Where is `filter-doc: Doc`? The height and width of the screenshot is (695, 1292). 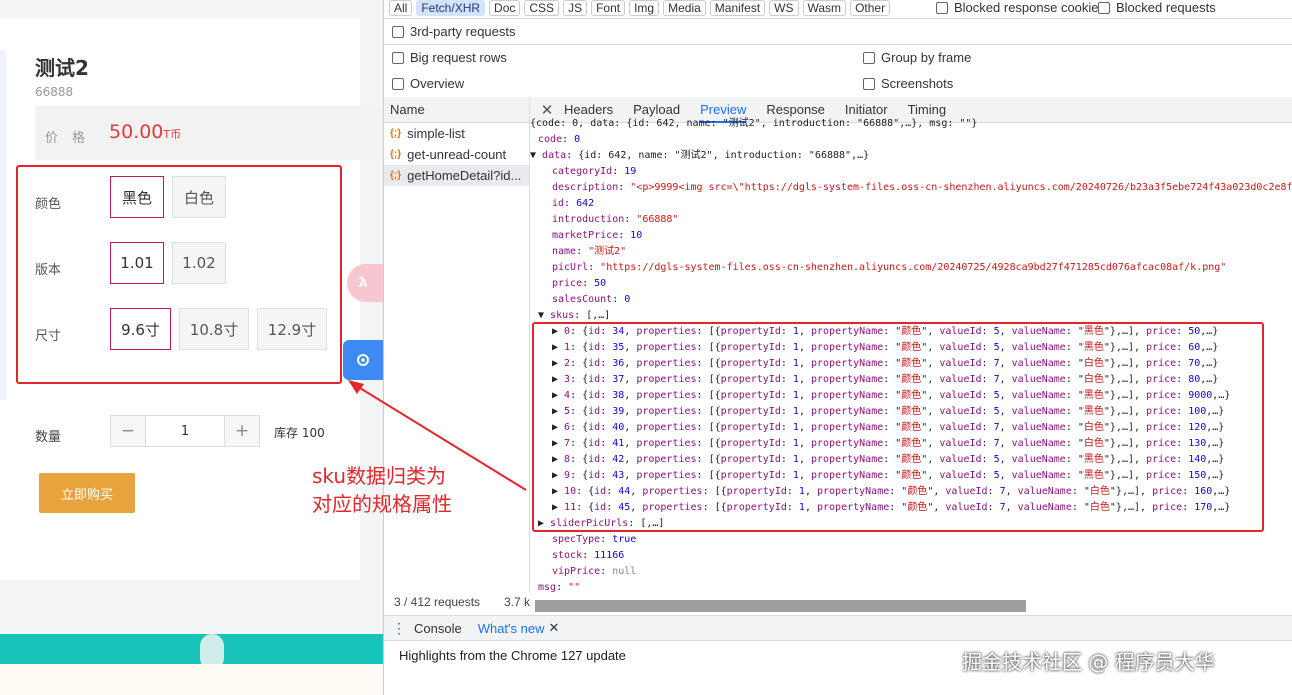 filter-doc: Doc is located at coordinates (505, 8).